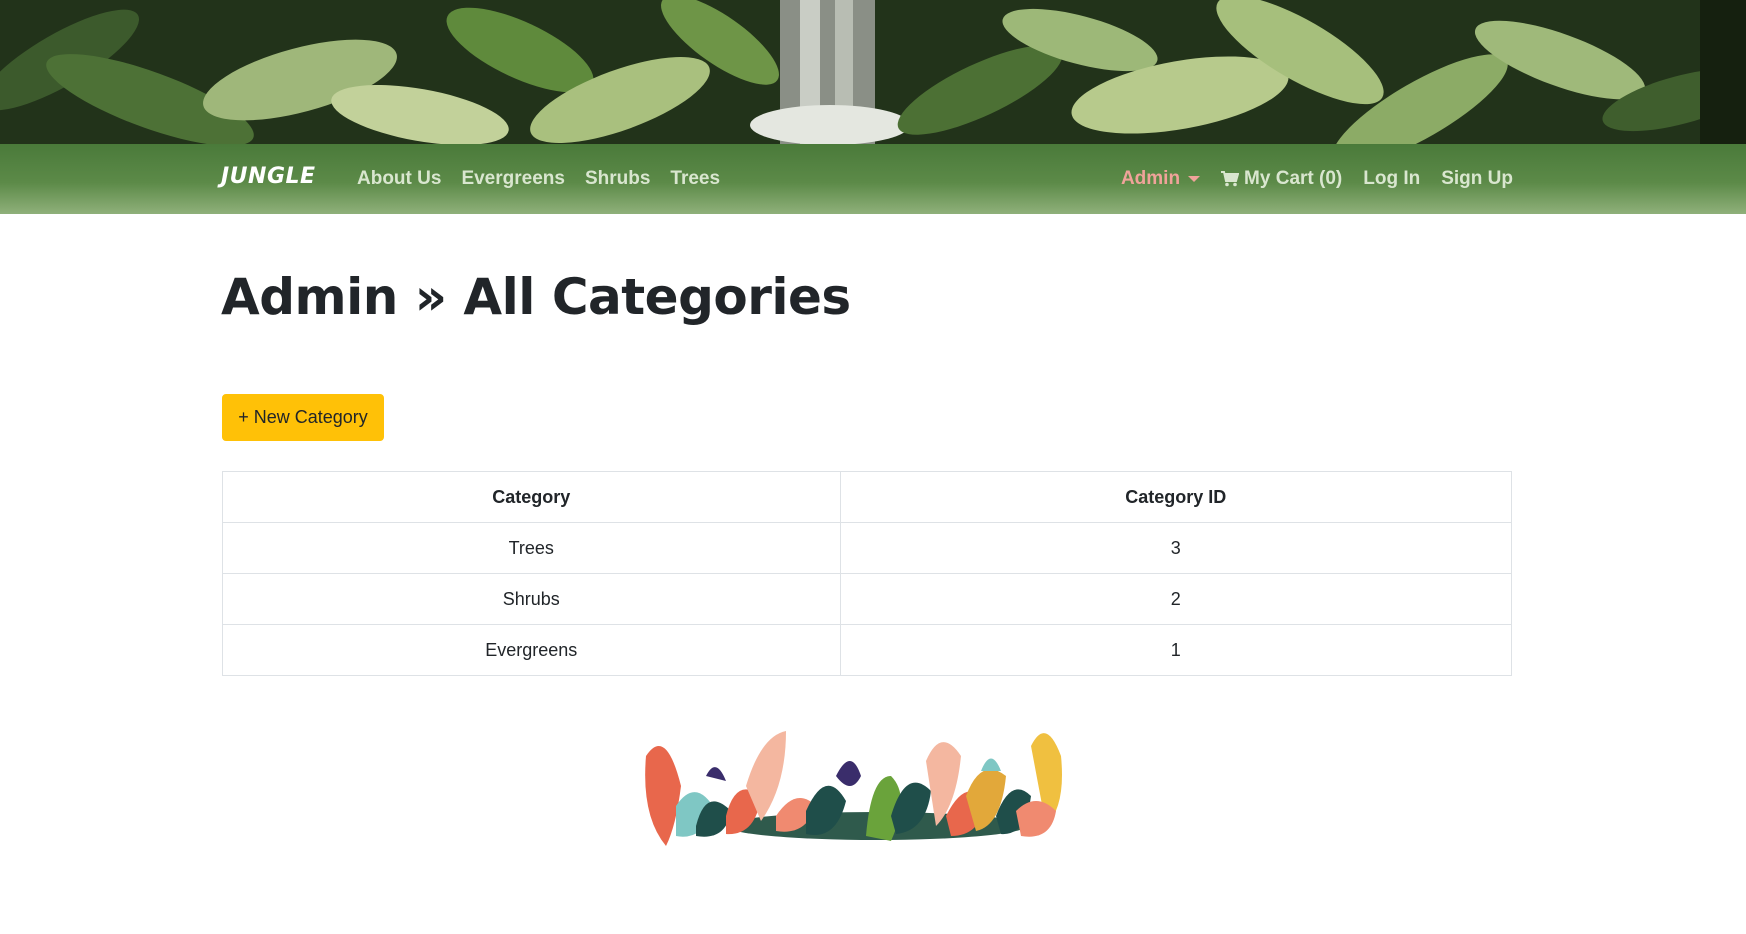 The width and height of the screenshot is (1746, 934). I want to click on table-header-row: Category Category ID, so click(867, 497).